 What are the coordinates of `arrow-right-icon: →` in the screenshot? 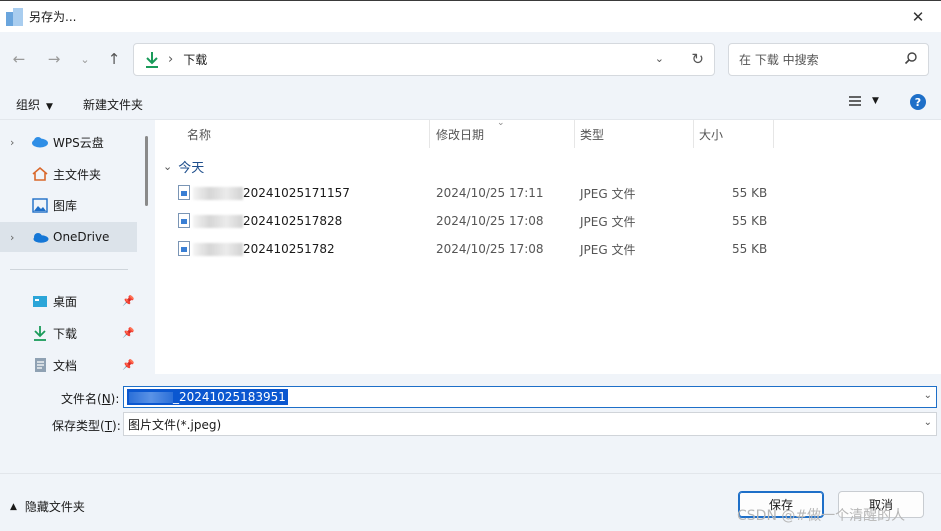 It's located at (54, 59).